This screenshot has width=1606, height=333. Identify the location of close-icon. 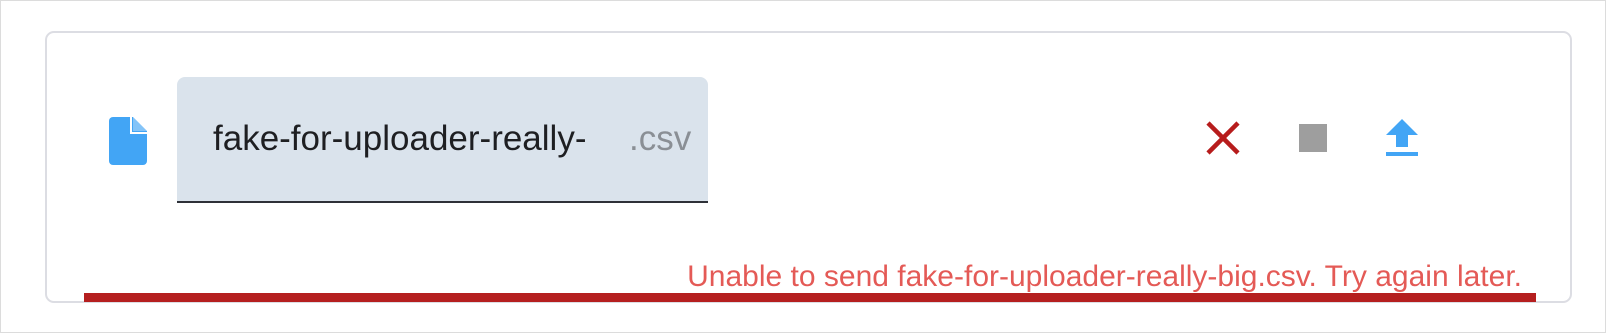
(1223, 138).